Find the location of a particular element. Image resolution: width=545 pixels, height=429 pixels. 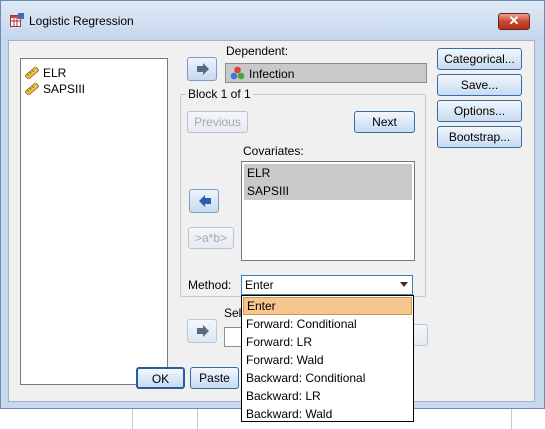

method-option: Forward: LR is located at coordinates (327, 342).